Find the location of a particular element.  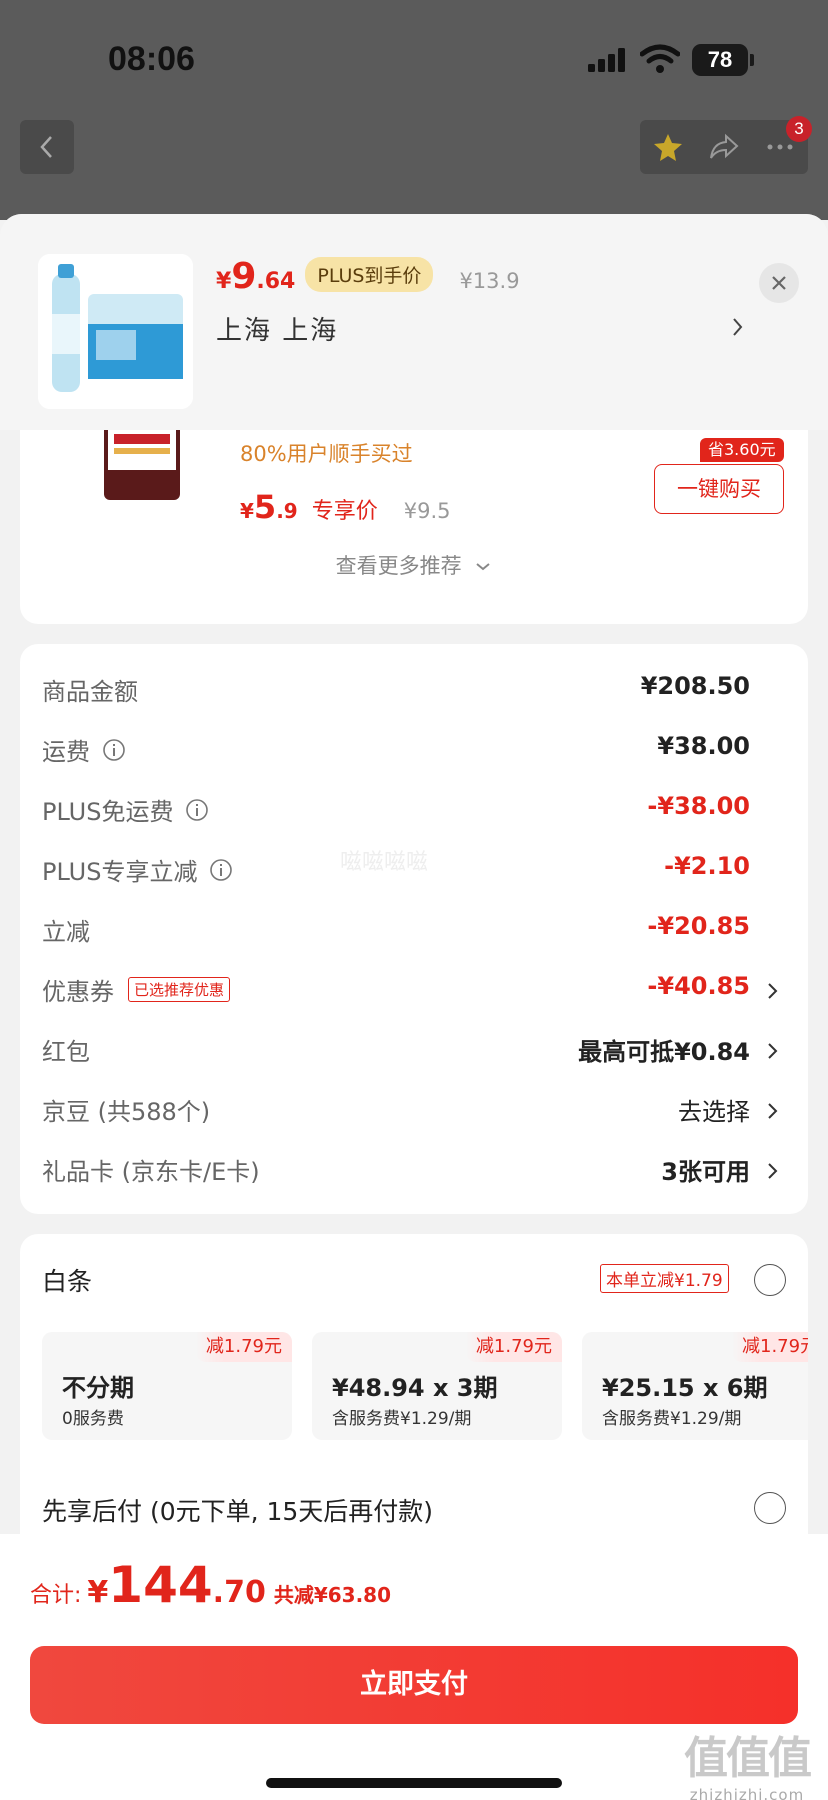

cost-value: 最高可抵¥0.84 is located at coordinates (664, 1052).